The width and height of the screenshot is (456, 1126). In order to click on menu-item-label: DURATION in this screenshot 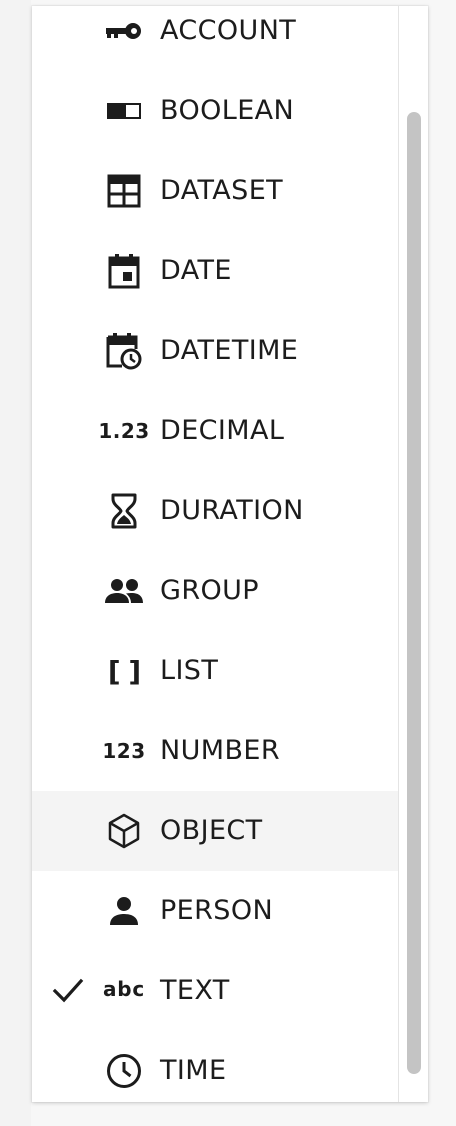, I will do `click(232, 510)`.